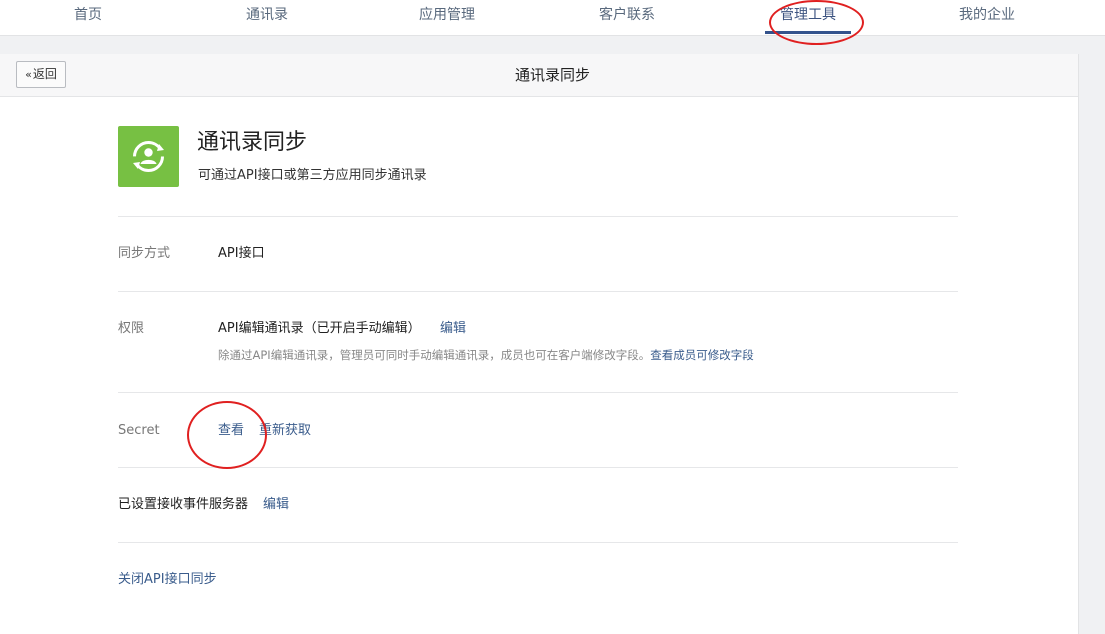 This screenshot has height=634, width=1105. I want to click on back-button-label: 返回, so click(44, 74).